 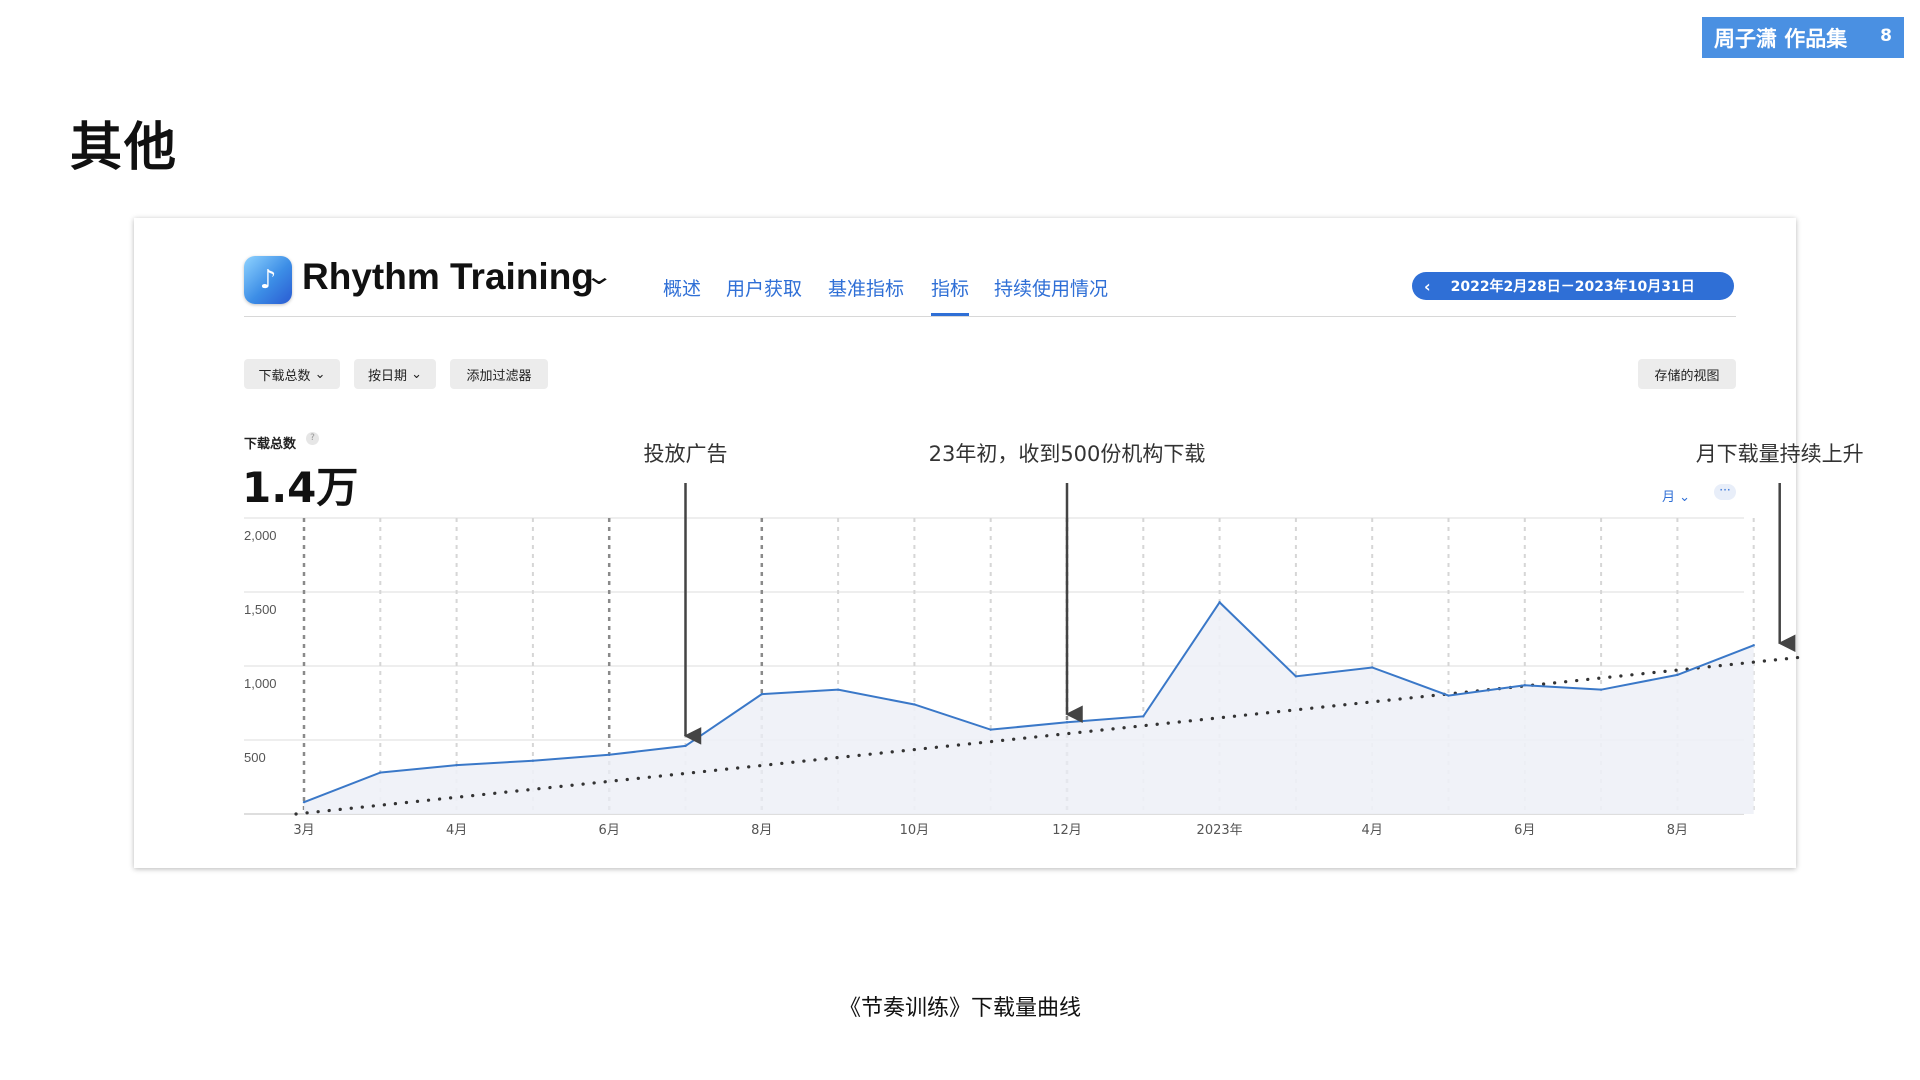 I want to click on x-tick-label: 12月, so click(x=1067, y=830).